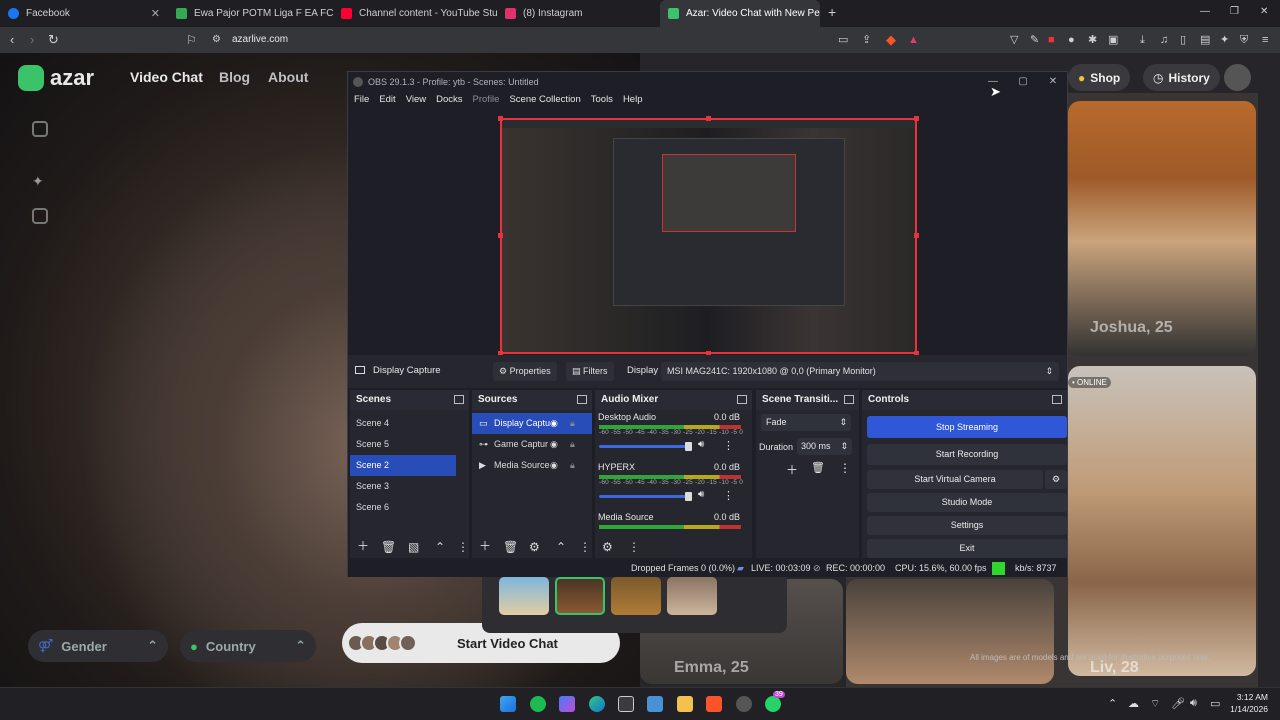 The image size is (1280, 720). I want to click on wifi-icon: ⌔, so click(1155, 704).